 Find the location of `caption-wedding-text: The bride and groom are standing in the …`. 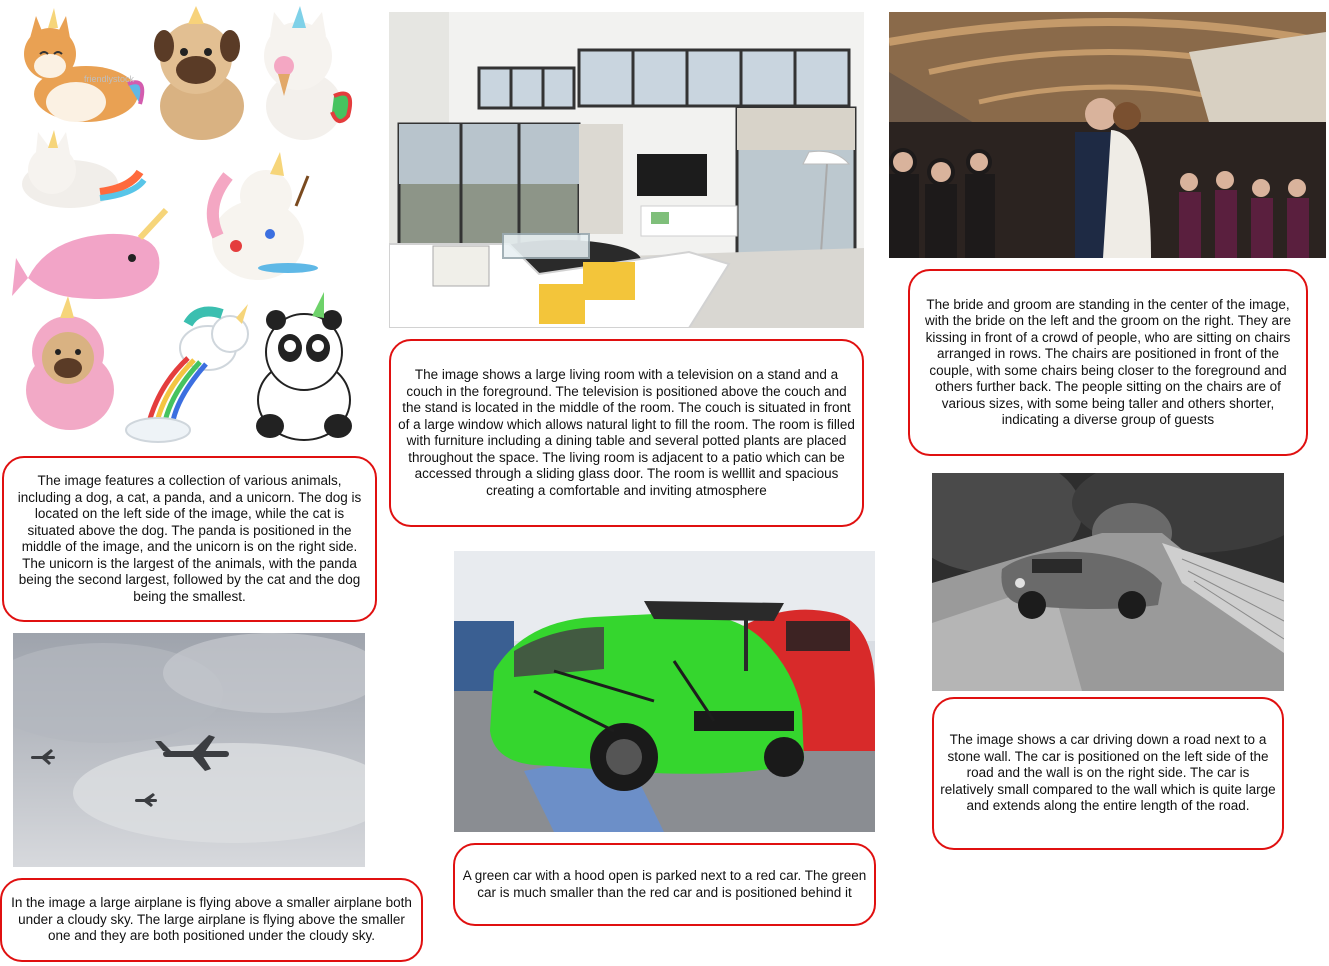

caption-wedding-text: The bride and groom are standing in the … is located at coordinates (1108, 362).